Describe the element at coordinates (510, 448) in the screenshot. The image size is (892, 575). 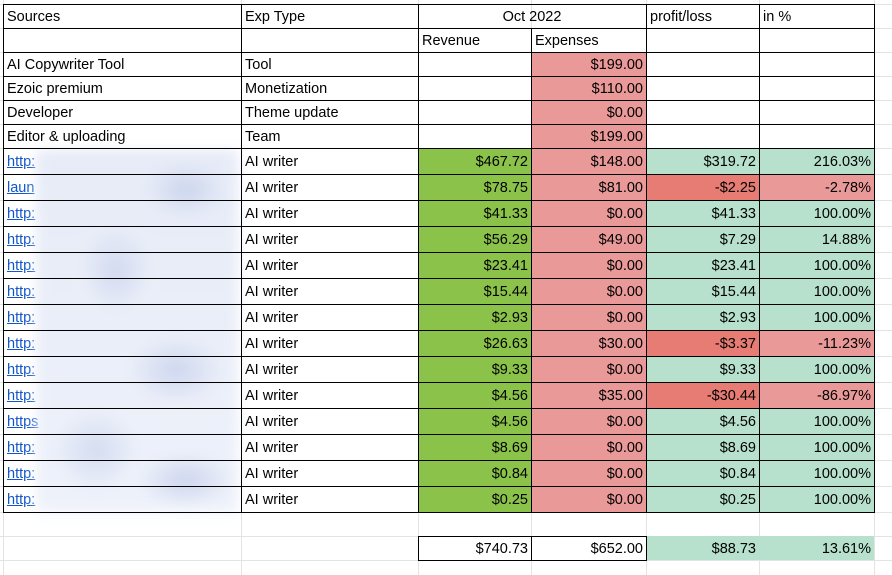
I see `site-revenue-cell-text: $8.69` at that location.